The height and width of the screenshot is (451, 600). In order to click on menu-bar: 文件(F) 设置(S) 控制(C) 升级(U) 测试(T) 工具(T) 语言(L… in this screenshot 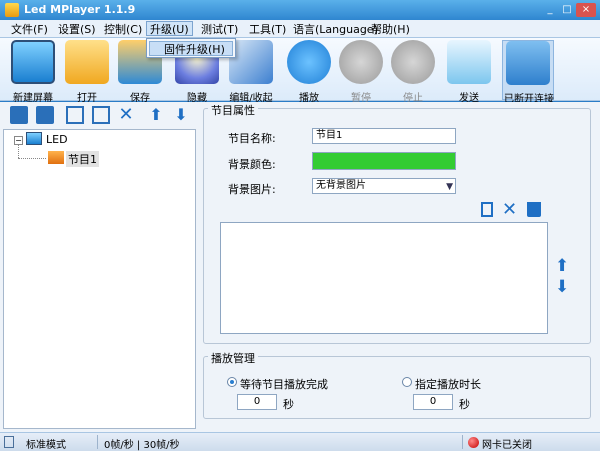, I will do `click(300, 29)`.